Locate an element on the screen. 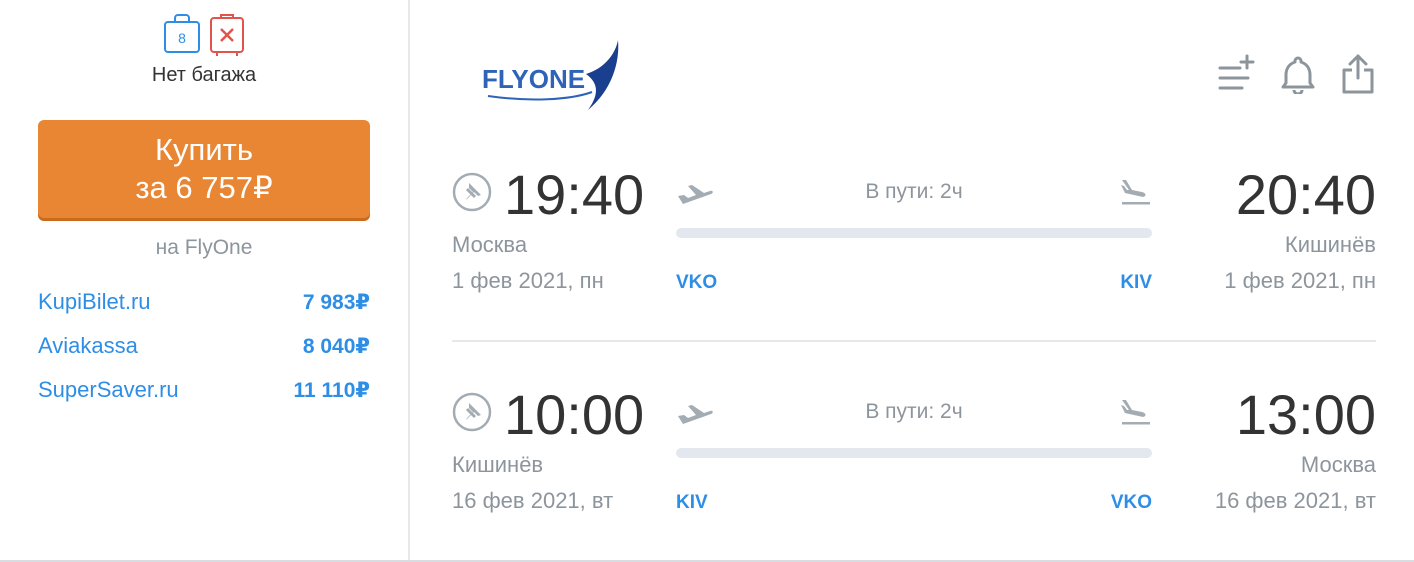 The image size is (1414, 562). seller-label: на FlyOne is located at coordinates (204, 247).